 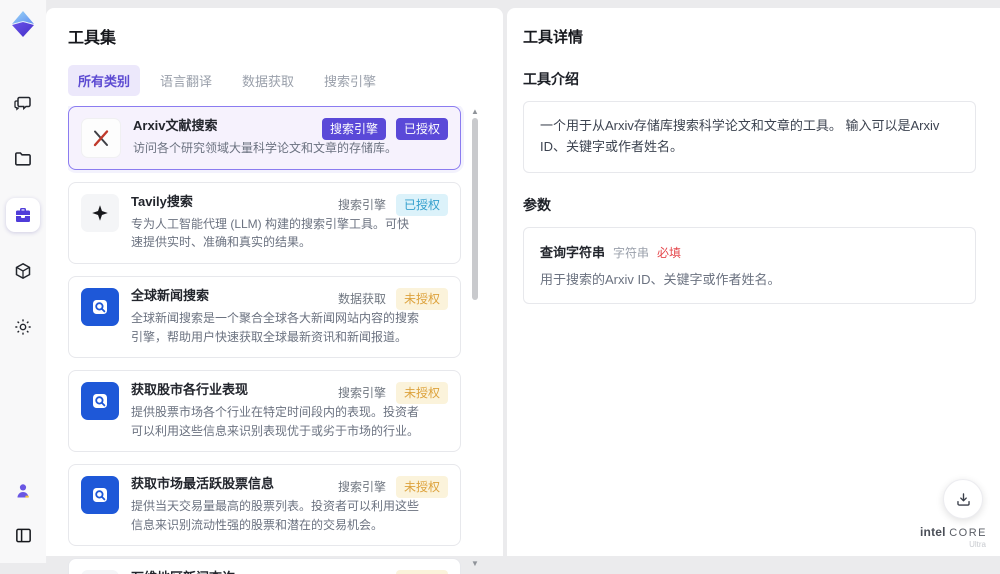 I want to click on brand-intel: intel, so click(x=933, y=532).